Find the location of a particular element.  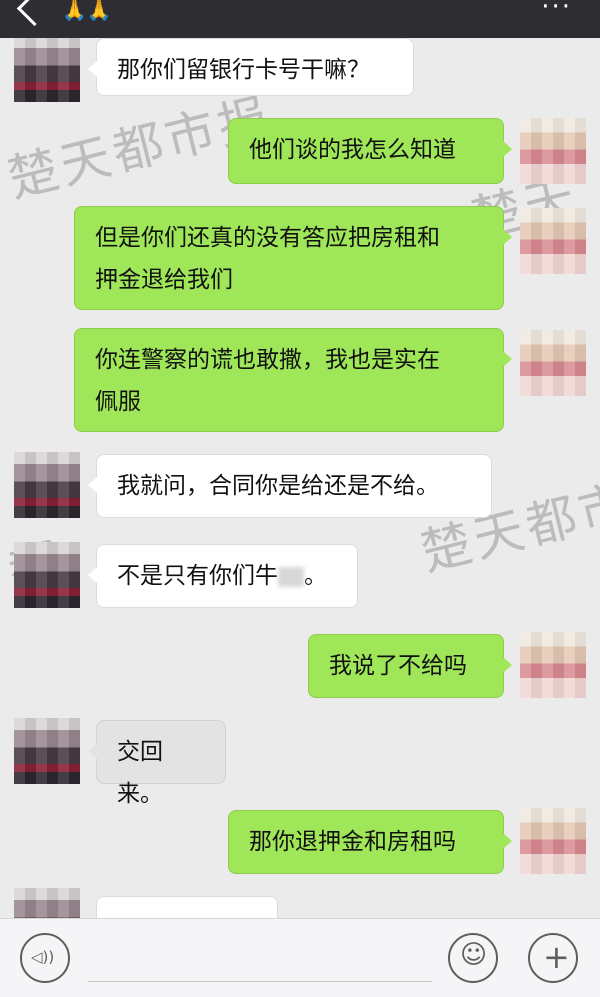

more-dots-icon: ··· is located at coordinates (556, 10).